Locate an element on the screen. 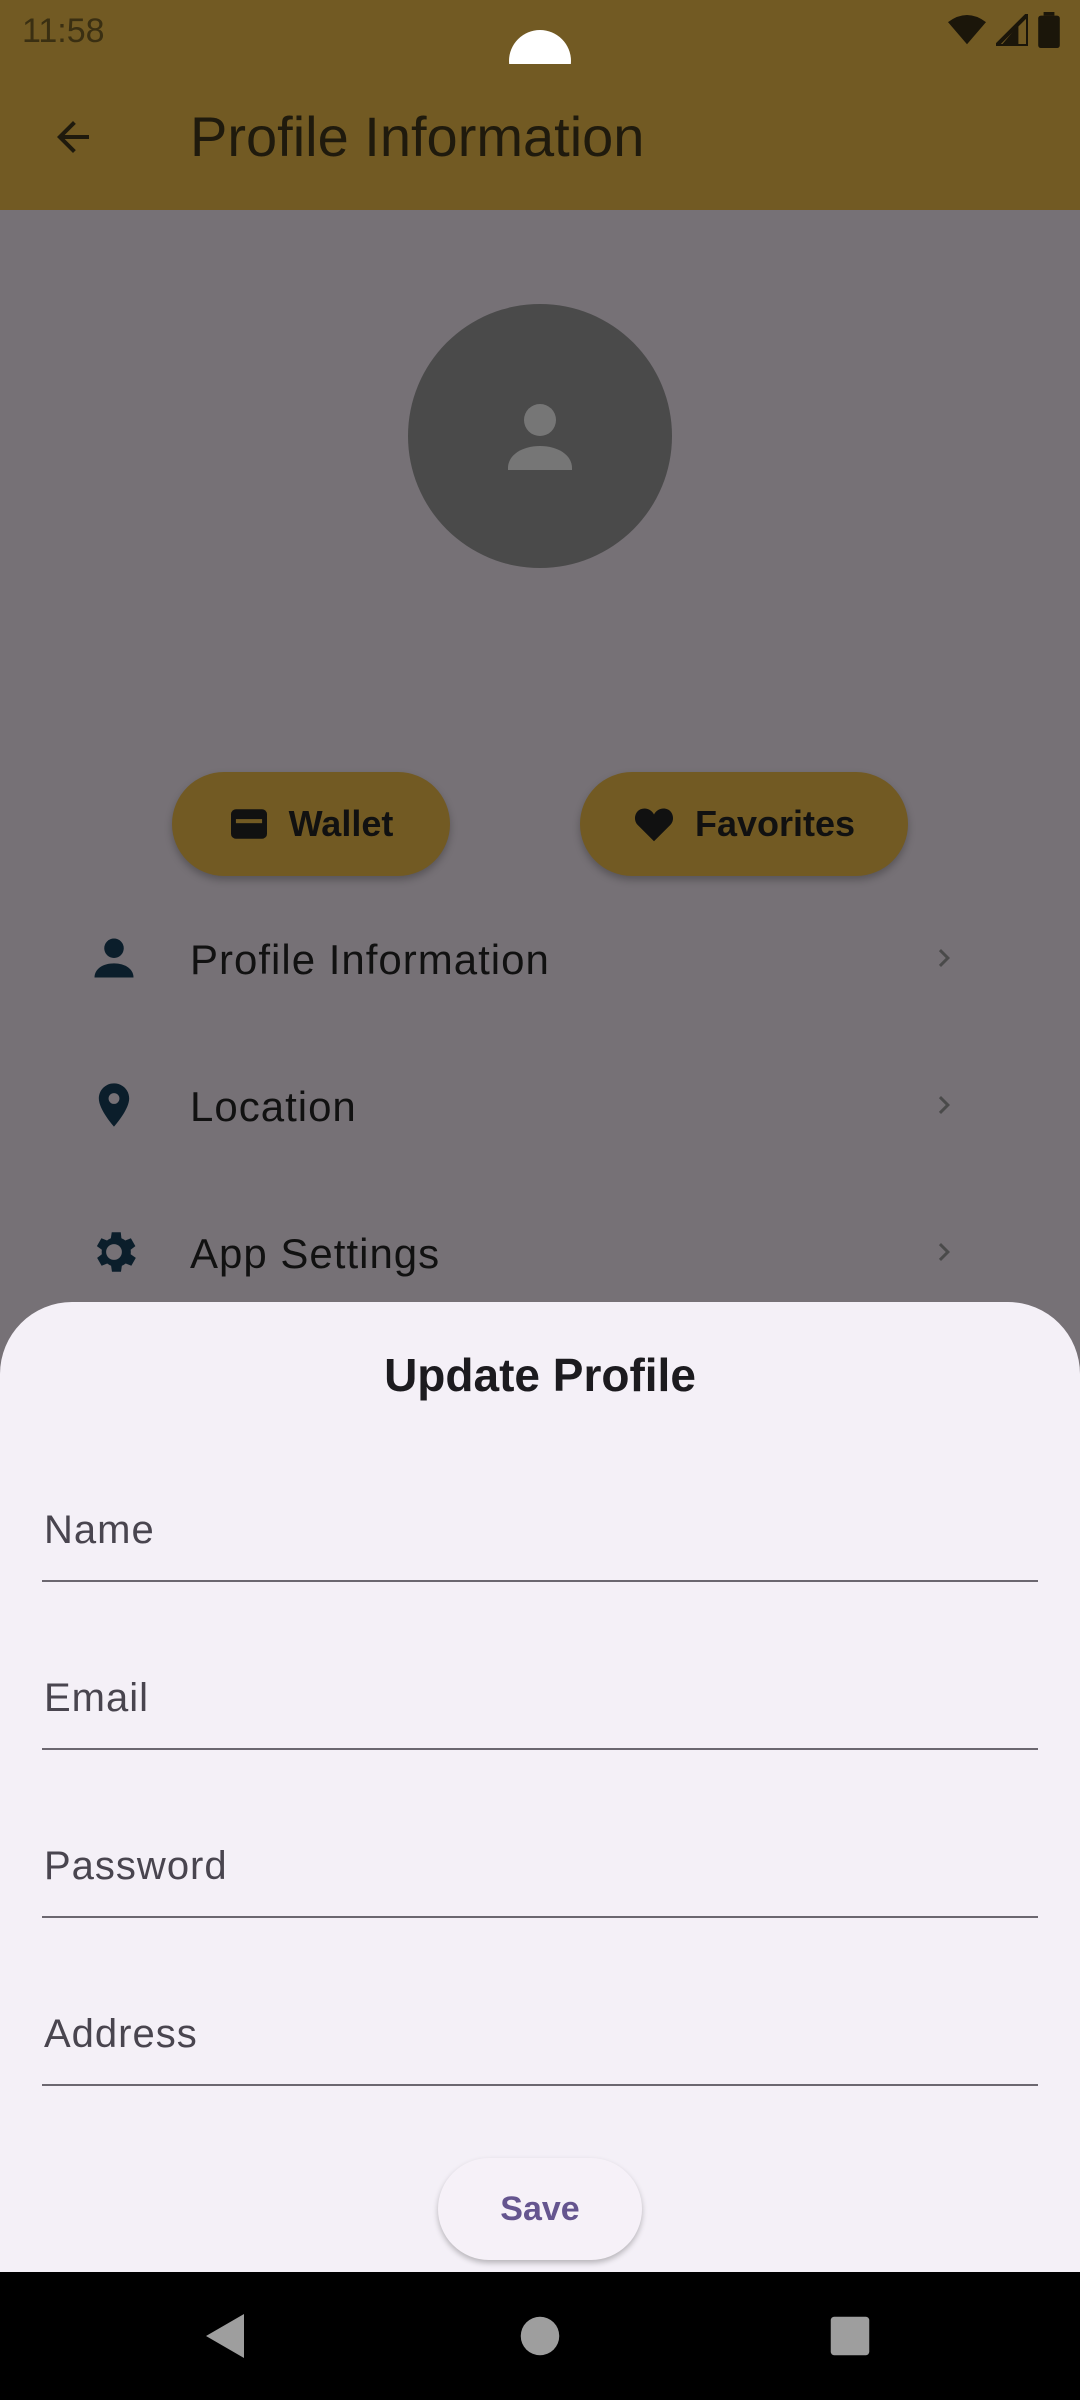  menu-item-label: App Settings is located at coordinates (315, 1253).